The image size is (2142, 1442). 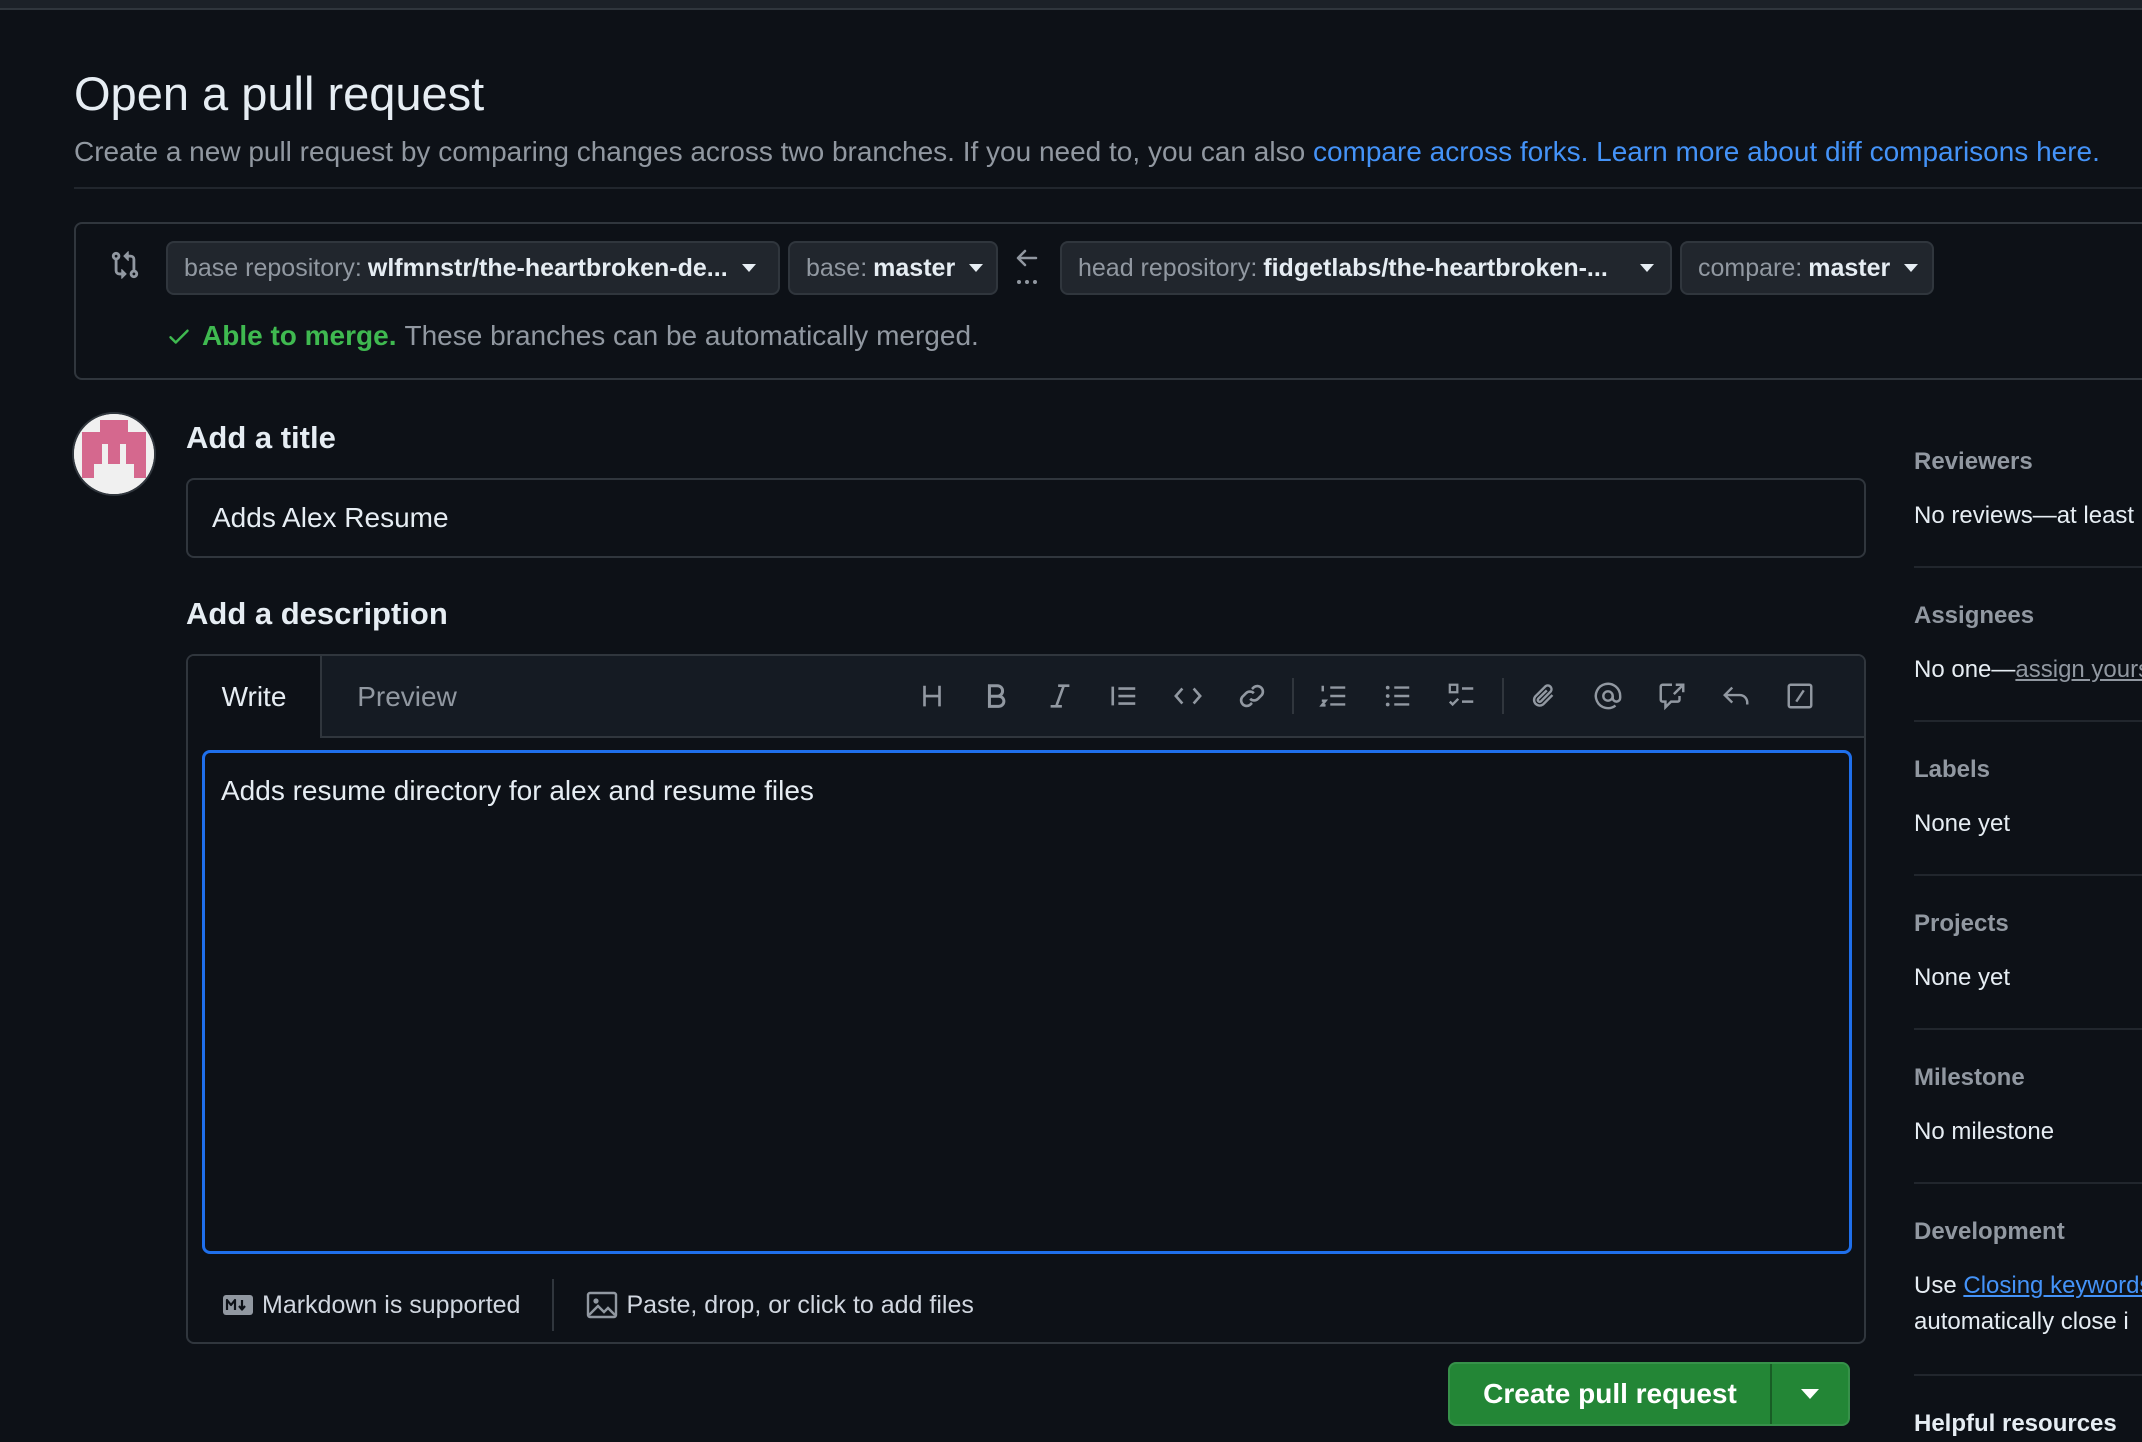 I want to click on base-branch-select: base: master, so click(x=893, y=268).